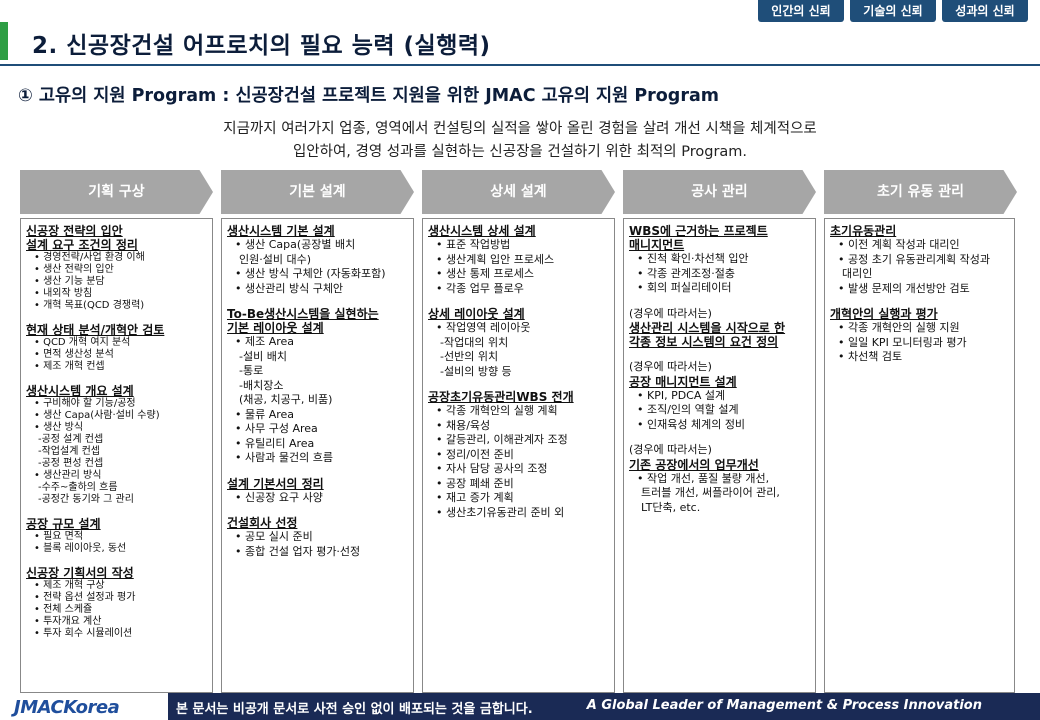 The width and height of the screenshot is (1040, 720). What do you see at coordinates (63, 609) in the screenshot?
I see `list-item: • 전체 스케쥴` at bounding box center [63, 609].